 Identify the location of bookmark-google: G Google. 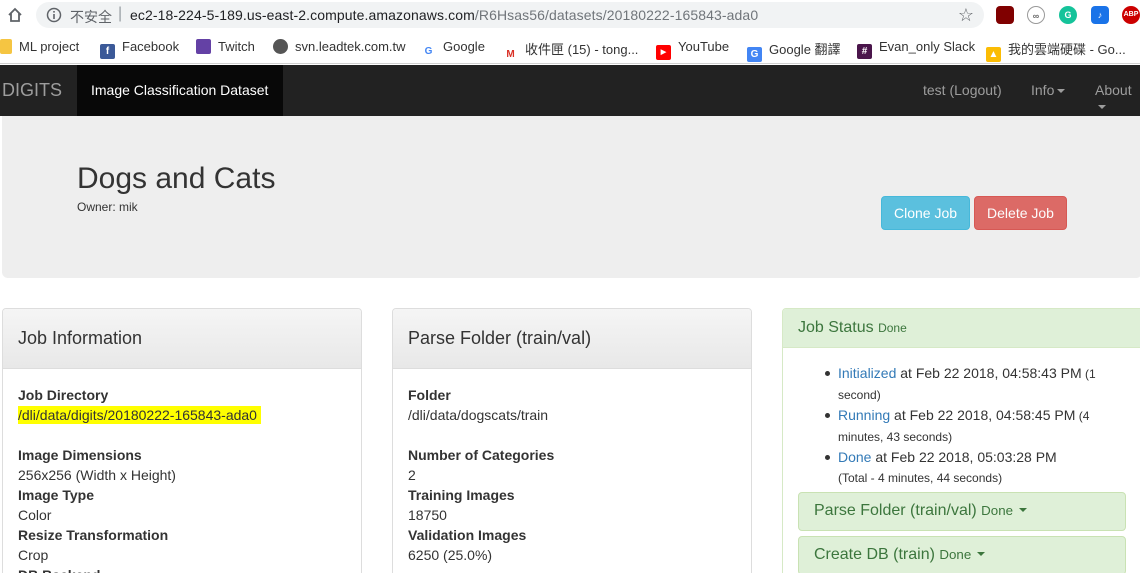
(453, 49).